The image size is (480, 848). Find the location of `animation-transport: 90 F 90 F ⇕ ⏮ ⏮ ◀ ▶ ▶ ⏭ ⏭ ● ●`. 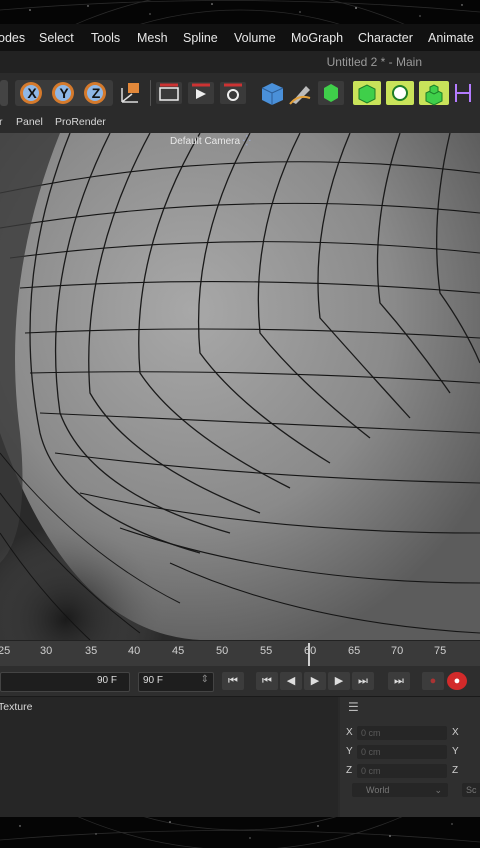

animation-transport: 90 F 90 F ⇕ ⏮ ⏮ ◀ ▶ ▶ ⏭ ⏭ ● ● is located at coordinates (240, 681).